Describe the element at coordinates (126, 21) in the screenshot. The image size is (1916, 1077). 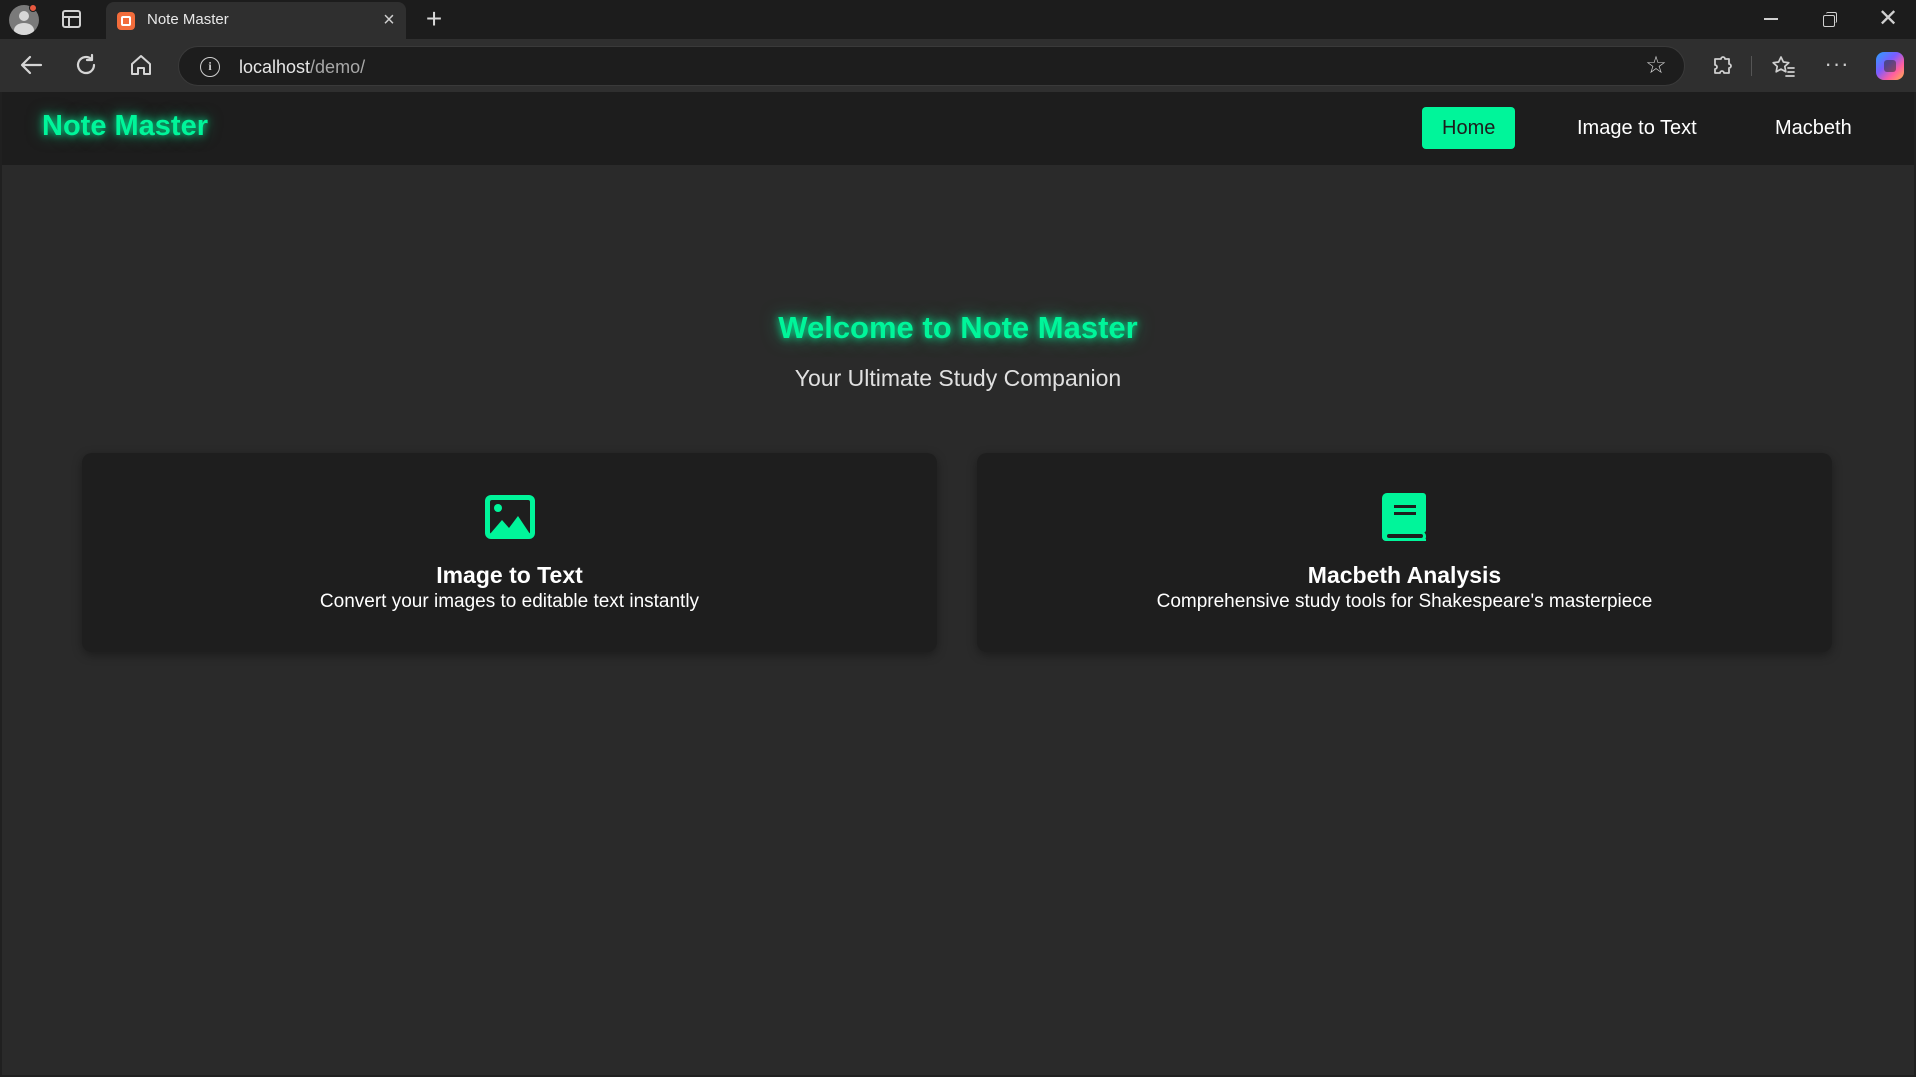
I see `xampp-favicon-icon` at that location.